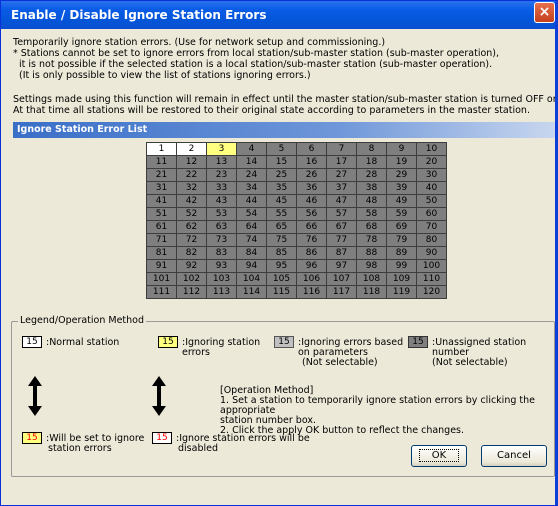  What do you see at coordinates (431, 201) in the screenshot?
I see `station-cell-50: 50` at bounding box center [431, 201].